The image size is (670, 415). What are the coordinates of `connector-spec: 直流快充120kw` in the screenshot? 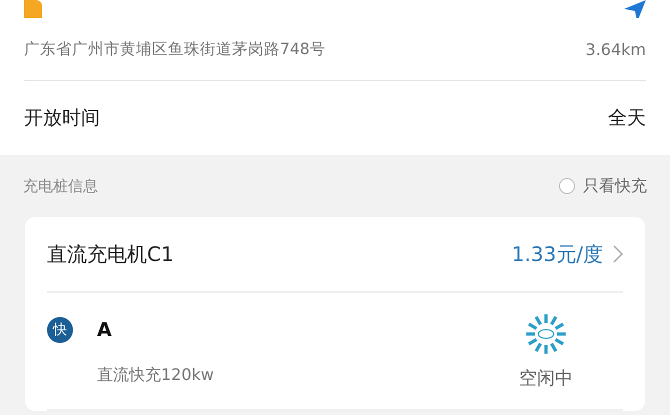 It's located at (155, 375).